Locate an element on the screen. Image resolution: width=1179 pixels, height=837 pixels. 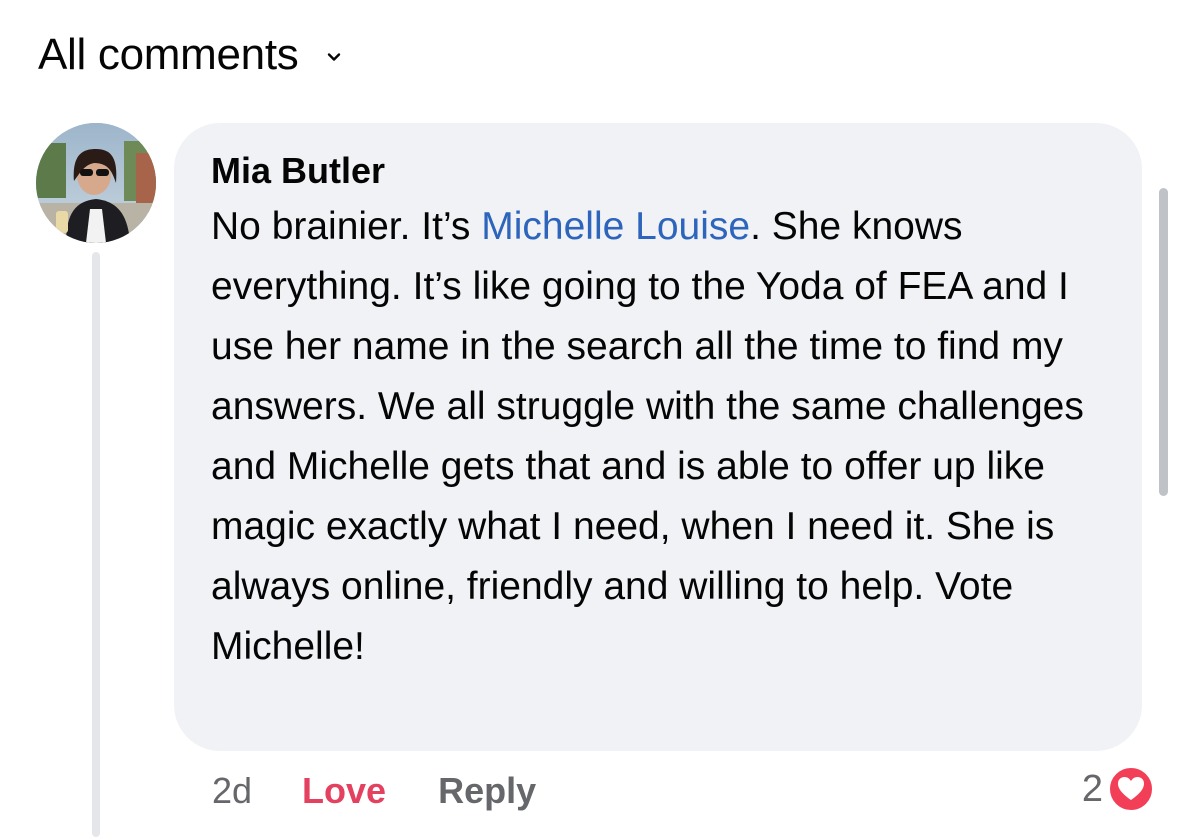
avatar-photo is located at coordinates (96, 183).